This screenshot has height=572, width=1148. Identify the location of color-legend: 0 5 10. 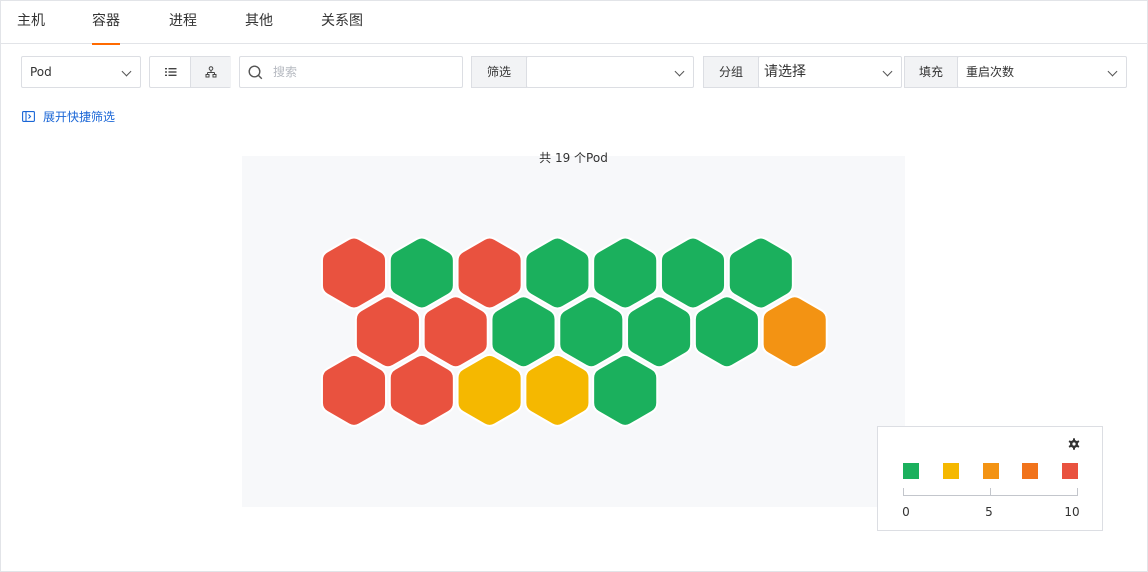
(990, 478).